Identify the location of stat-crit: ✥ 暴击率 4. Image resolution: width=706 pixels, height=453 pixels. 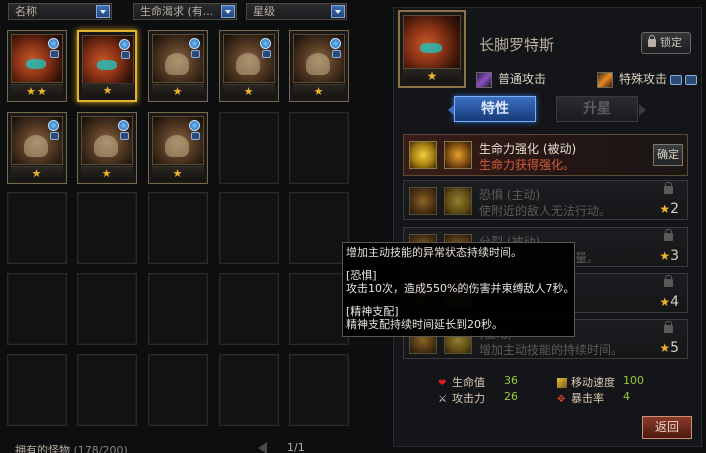
(593, 398).